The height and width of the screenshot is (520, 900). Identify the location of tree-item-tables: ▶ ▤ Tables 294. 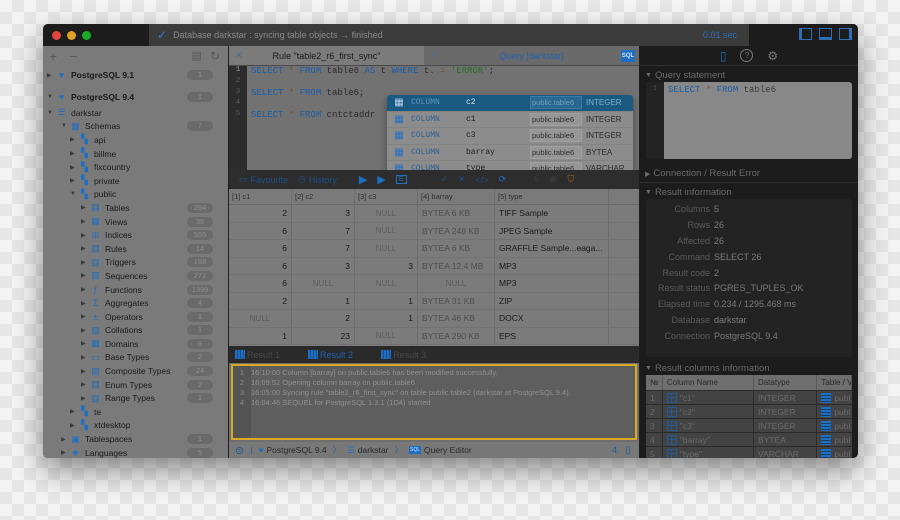
(135, 208).